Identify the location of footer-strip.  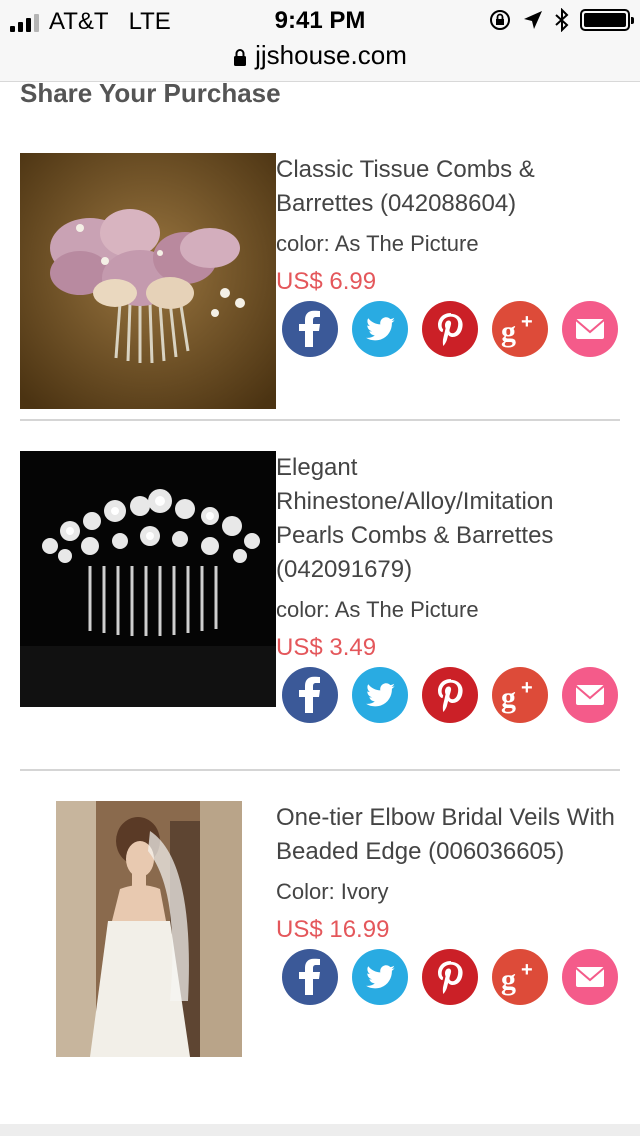
(320, 1130).